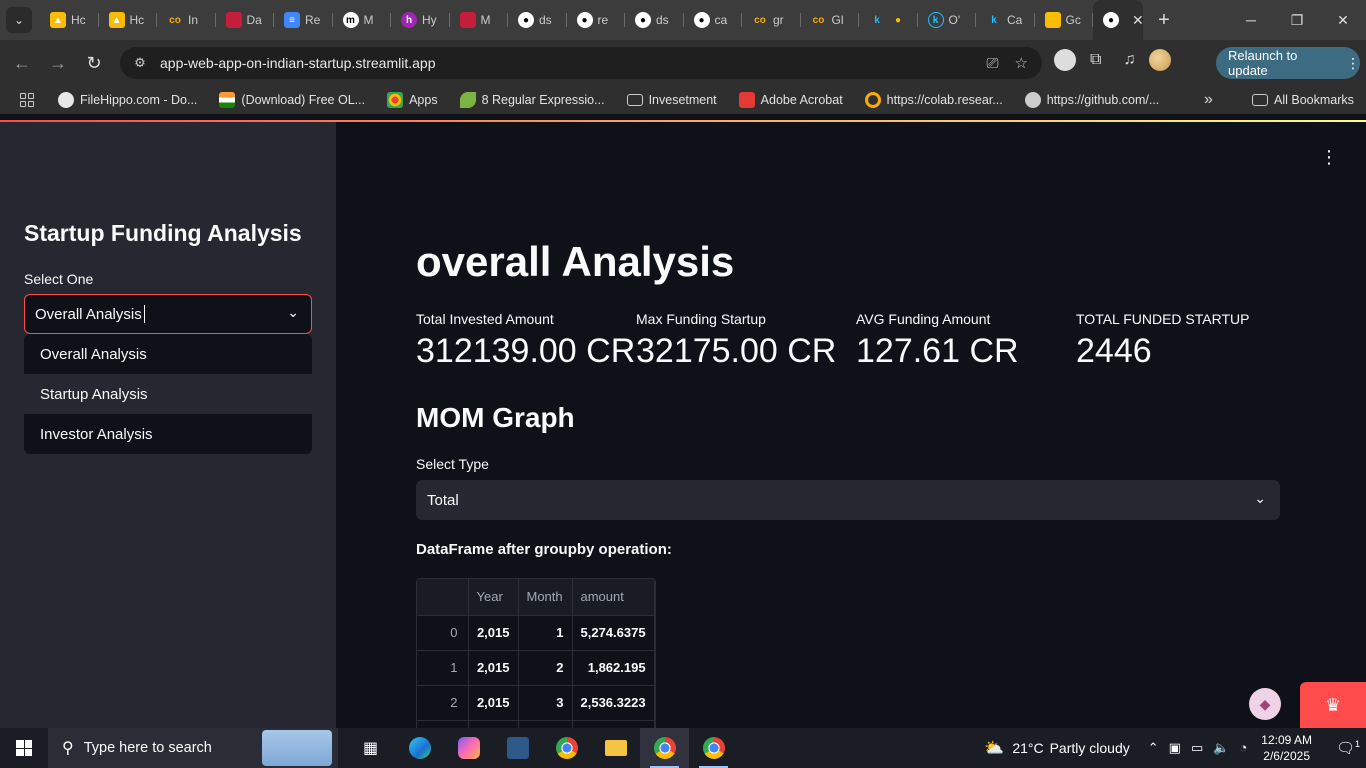 The height and width of the screenshot is (768, 1366). Describe the element at coordinates (1065, 60) in the screenshot. I see `extension-icon` at that location.